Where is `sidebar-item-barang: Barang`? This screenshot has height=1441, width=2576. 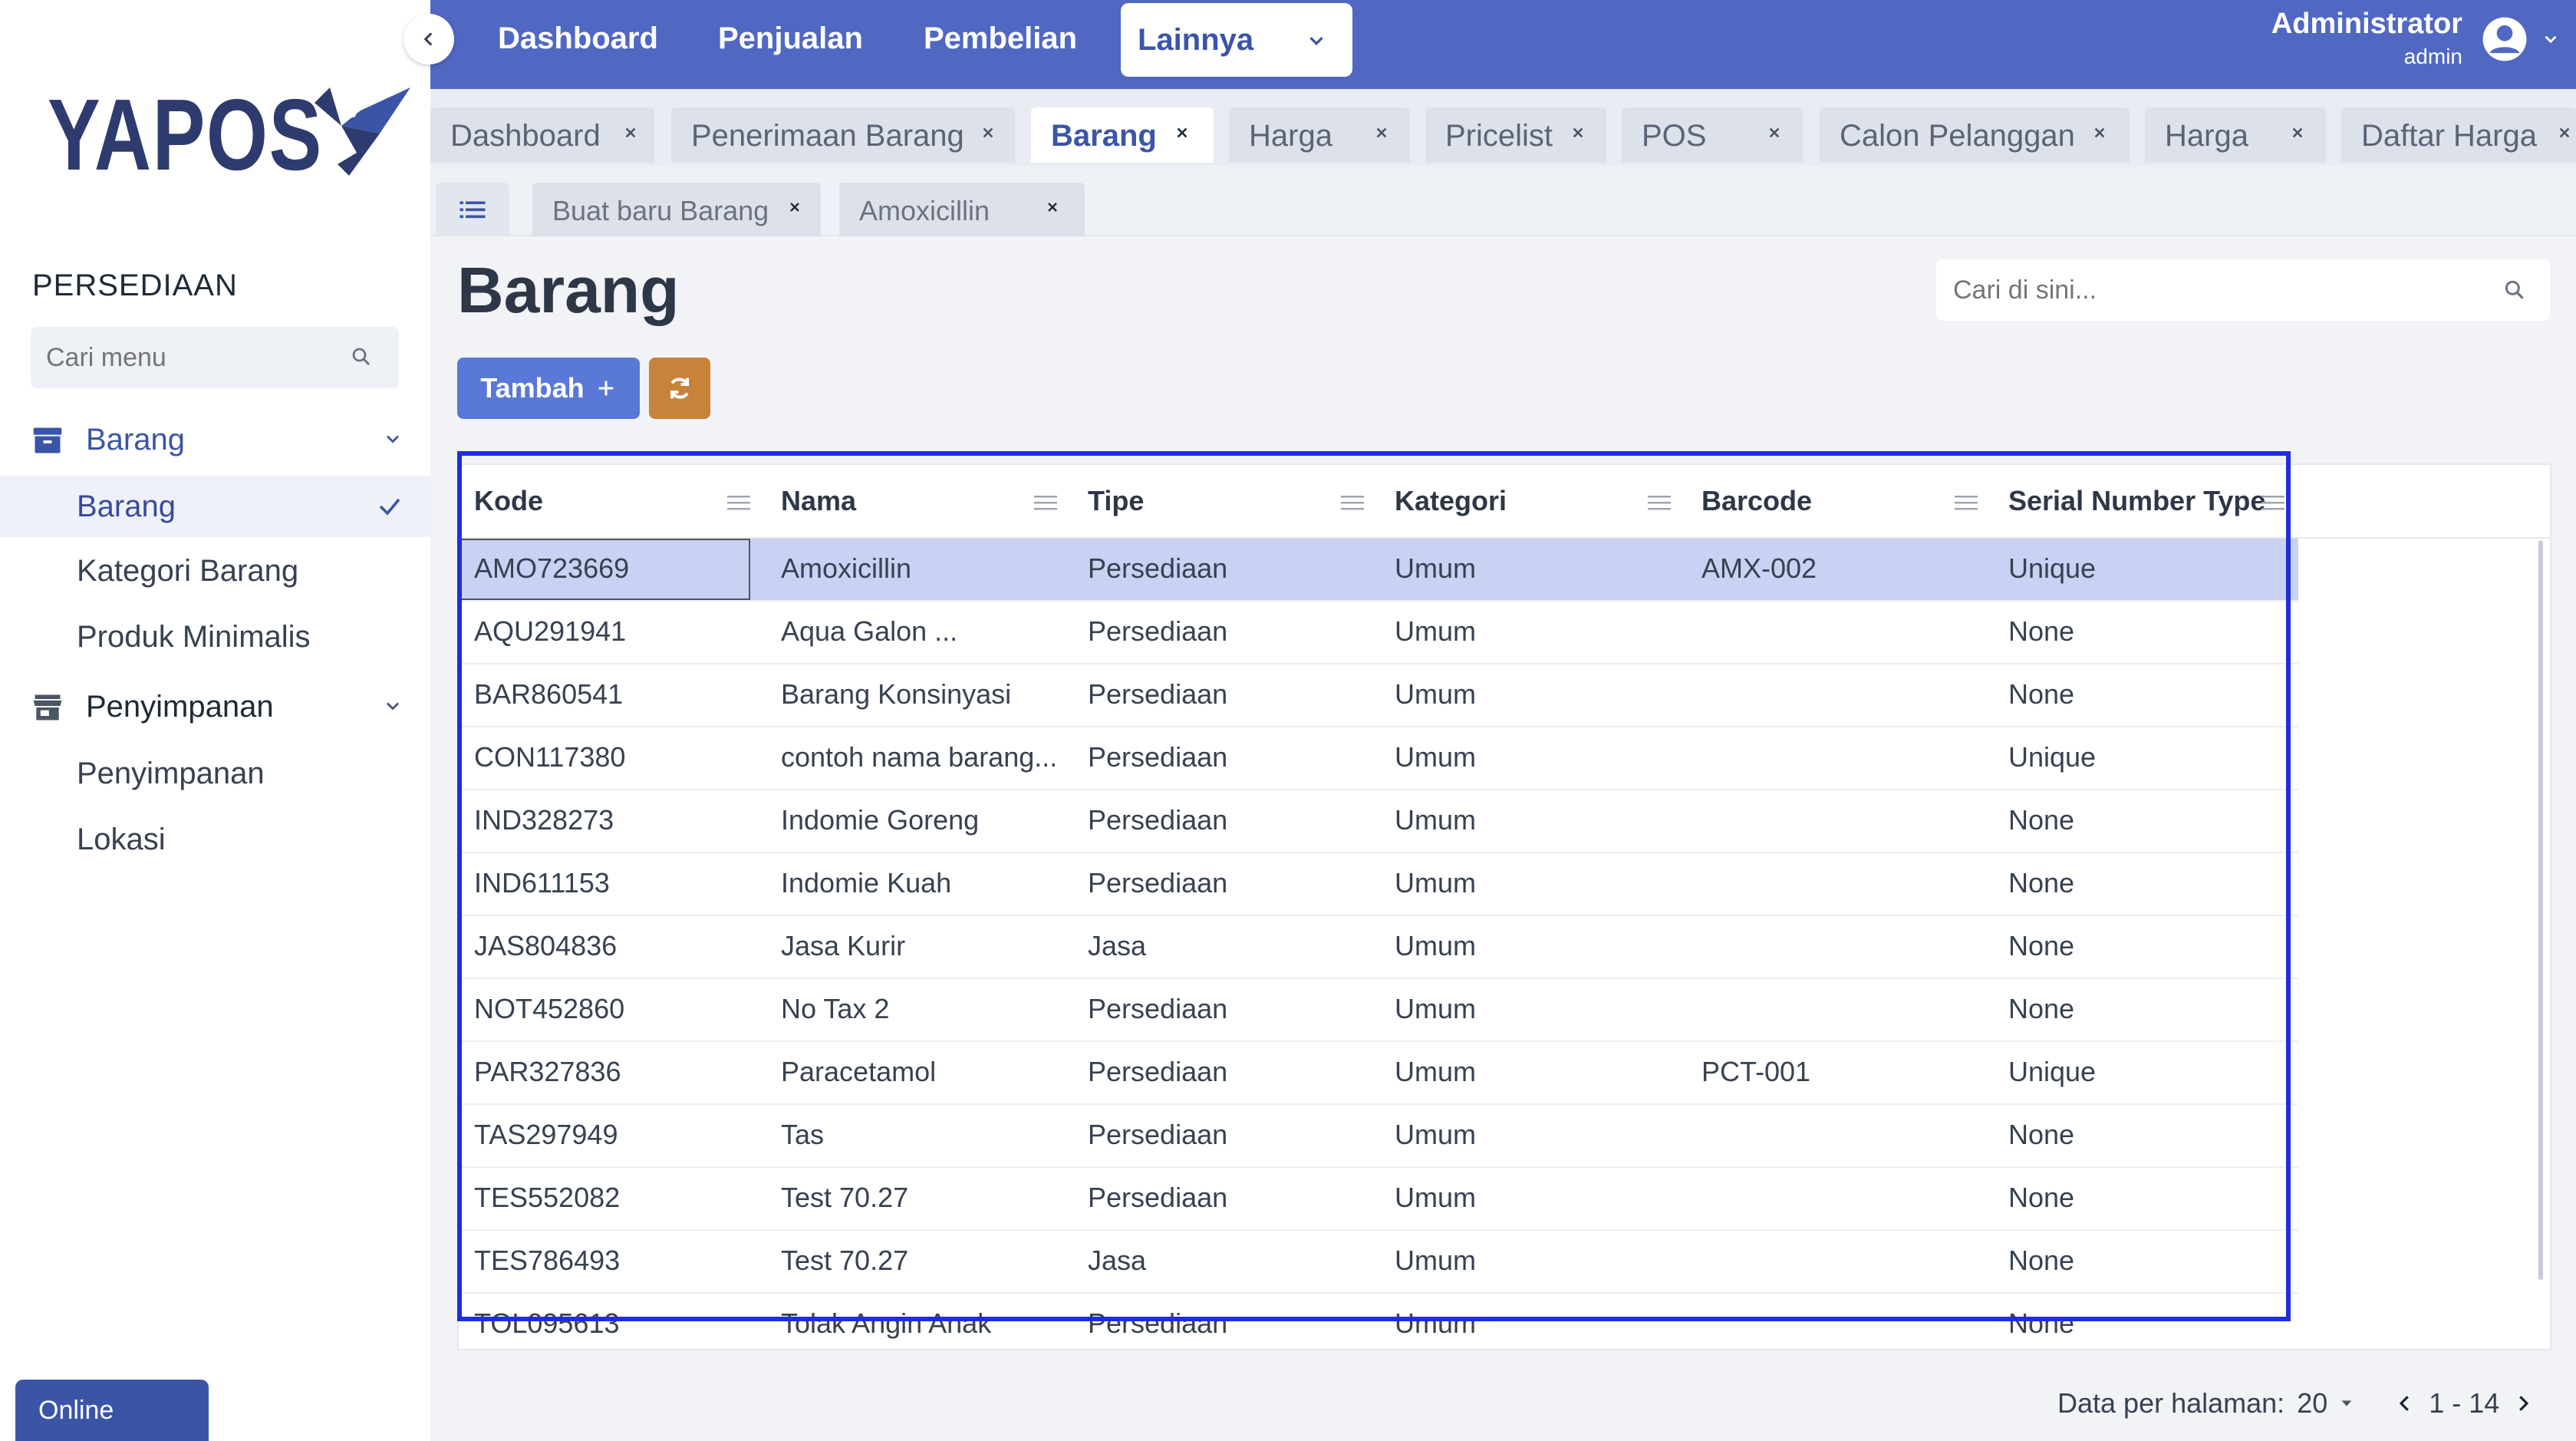
sidebar-item-barang: Barang is located at coordinates (215, 506).